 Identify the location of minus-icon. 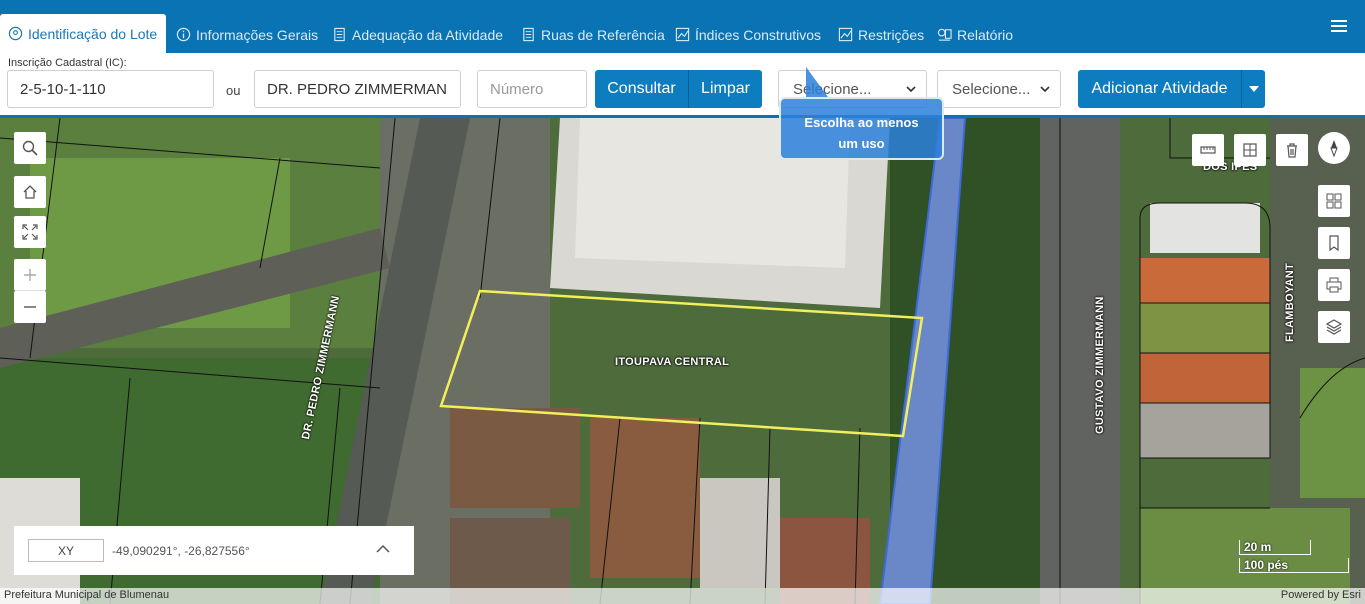
(30, 307).